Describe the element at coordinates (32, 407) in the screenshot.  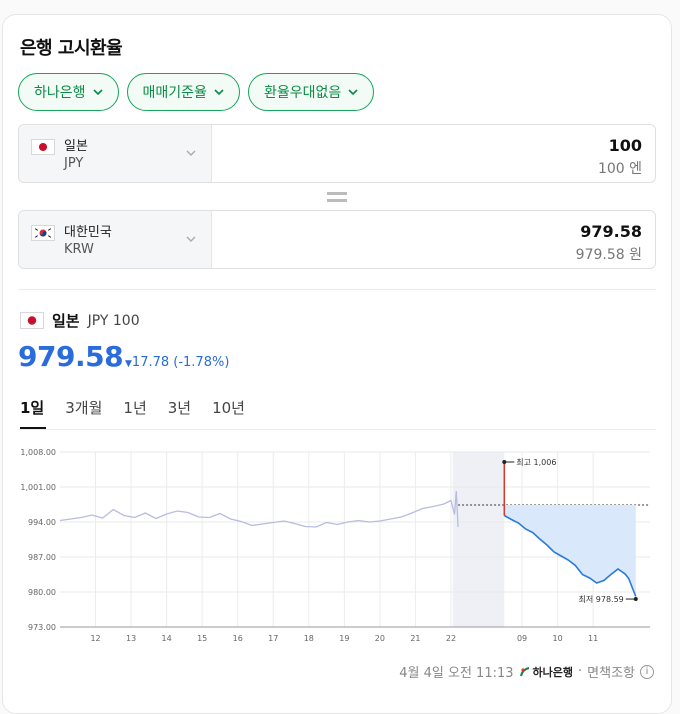
I see `tab-1-day: 1일` at that location.